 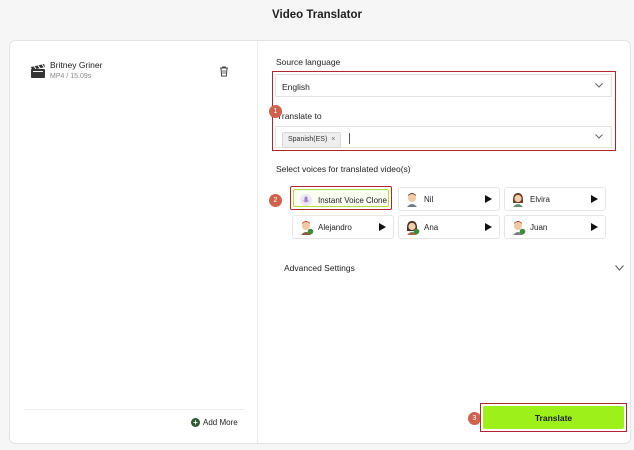 I want to click on advanced-settings-toggle: Advanced Settings, so click(x=319, y=268).